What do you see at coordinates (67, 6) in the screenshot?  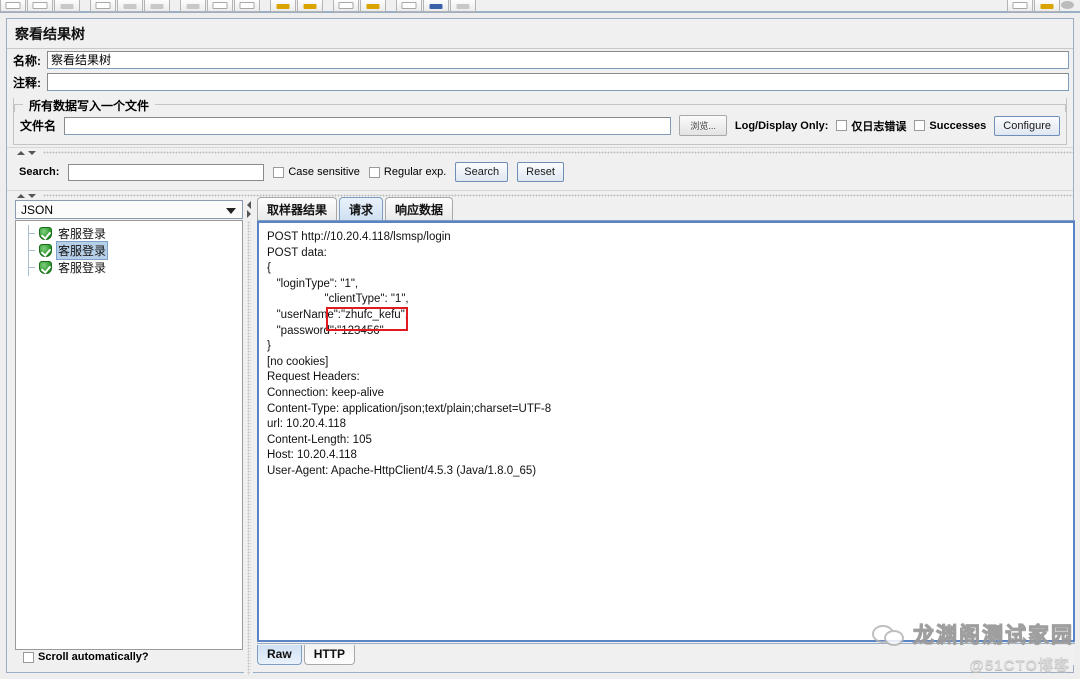 I see `toolbar-open-icon` at bounding box center [67, 6].